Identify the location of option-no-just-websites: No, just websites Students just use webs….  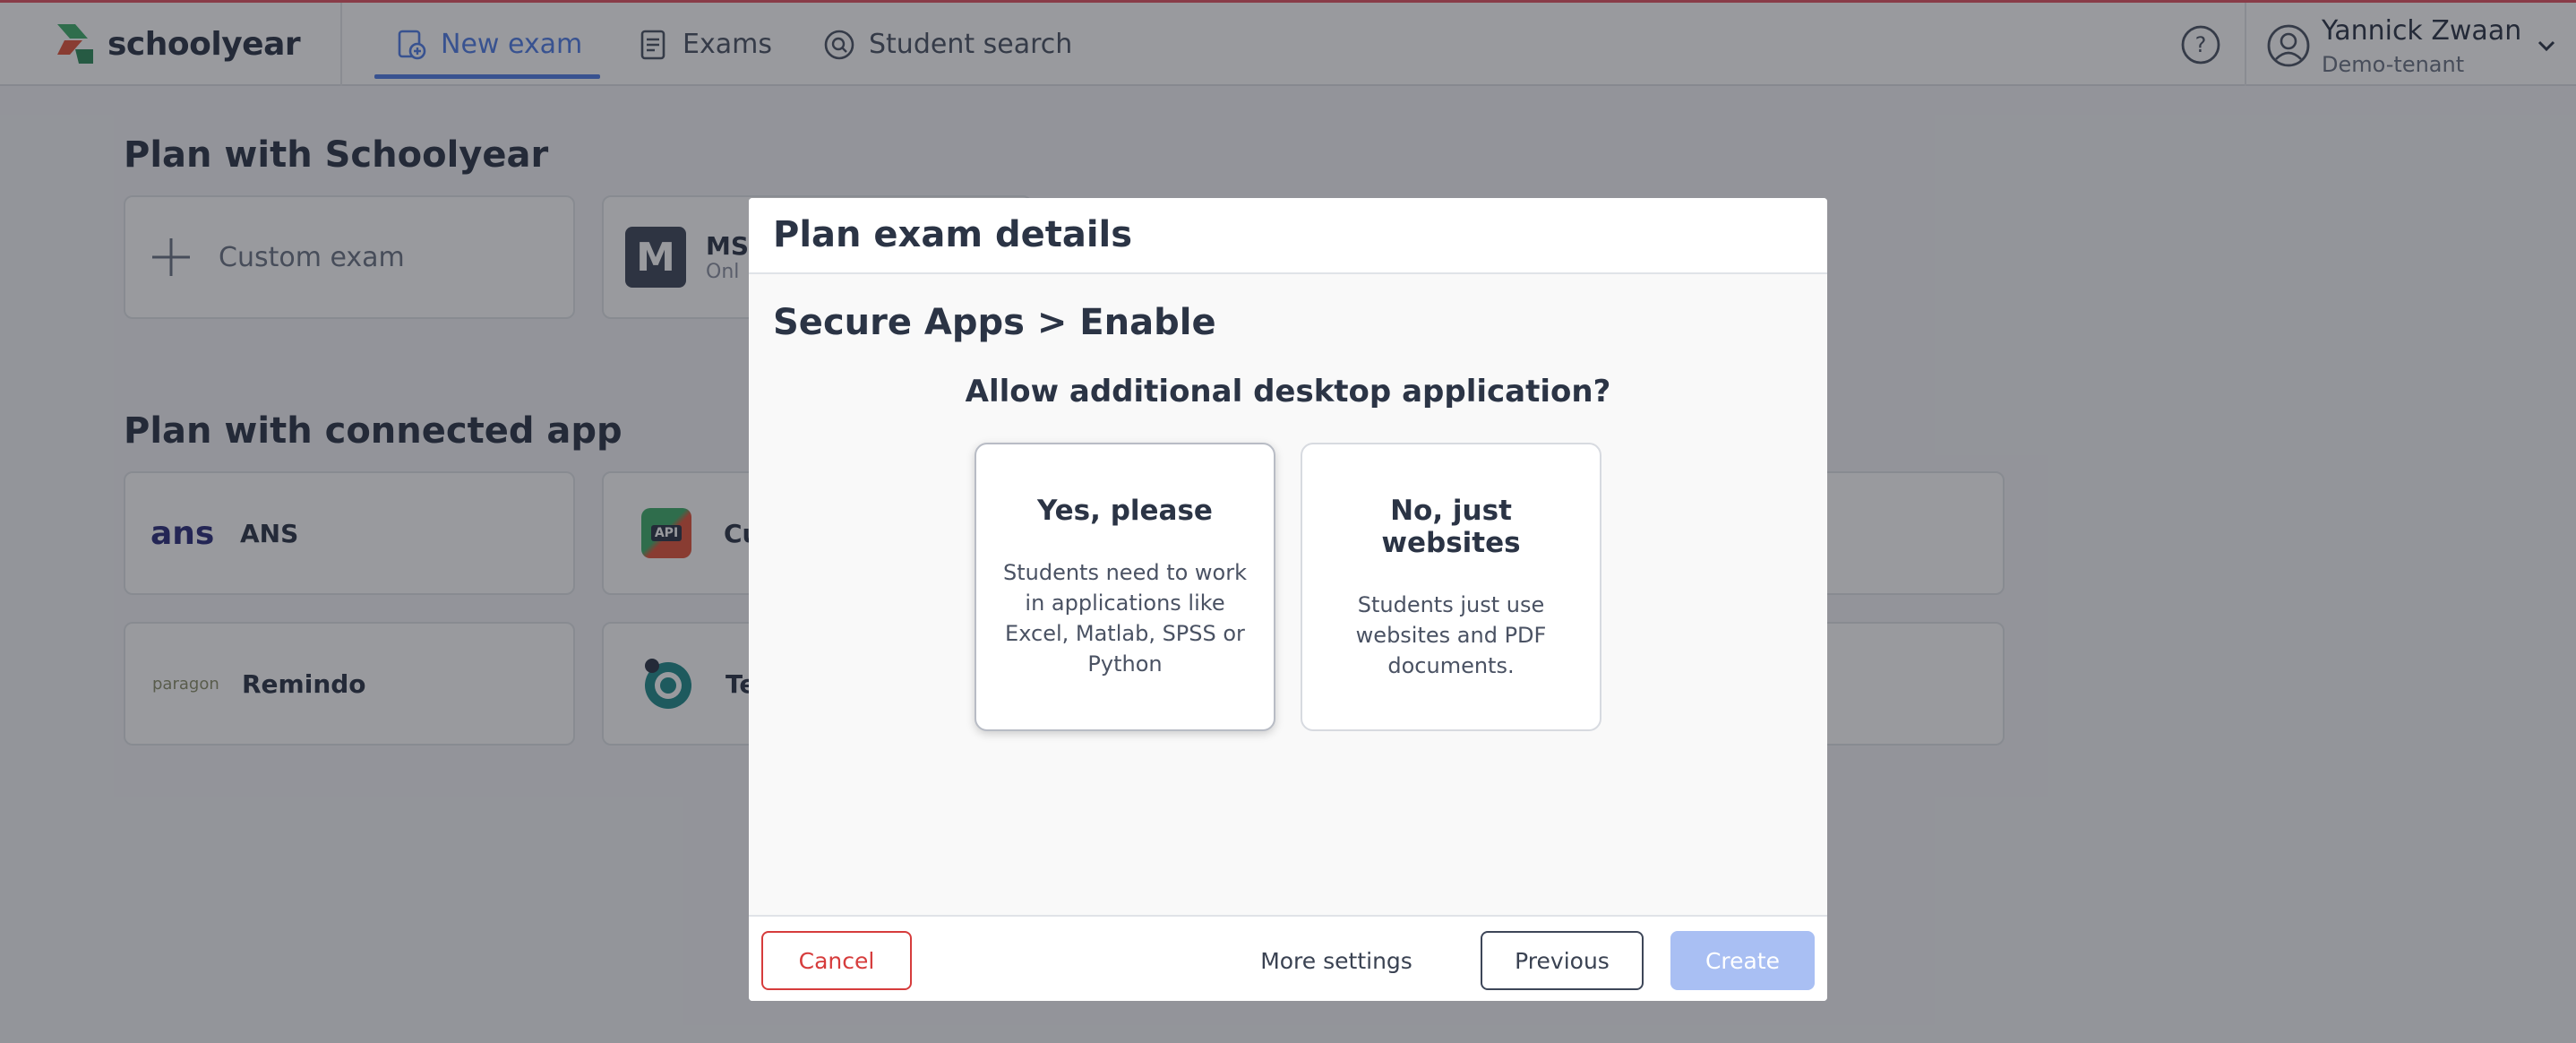
(1451, 587).